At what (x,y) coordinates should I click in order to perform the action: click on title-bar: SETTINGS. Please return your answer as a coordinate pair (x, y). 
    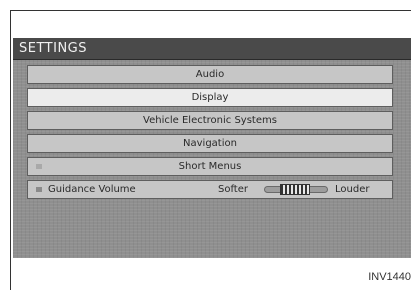
    Looking at the image, I should click on (212, 49).